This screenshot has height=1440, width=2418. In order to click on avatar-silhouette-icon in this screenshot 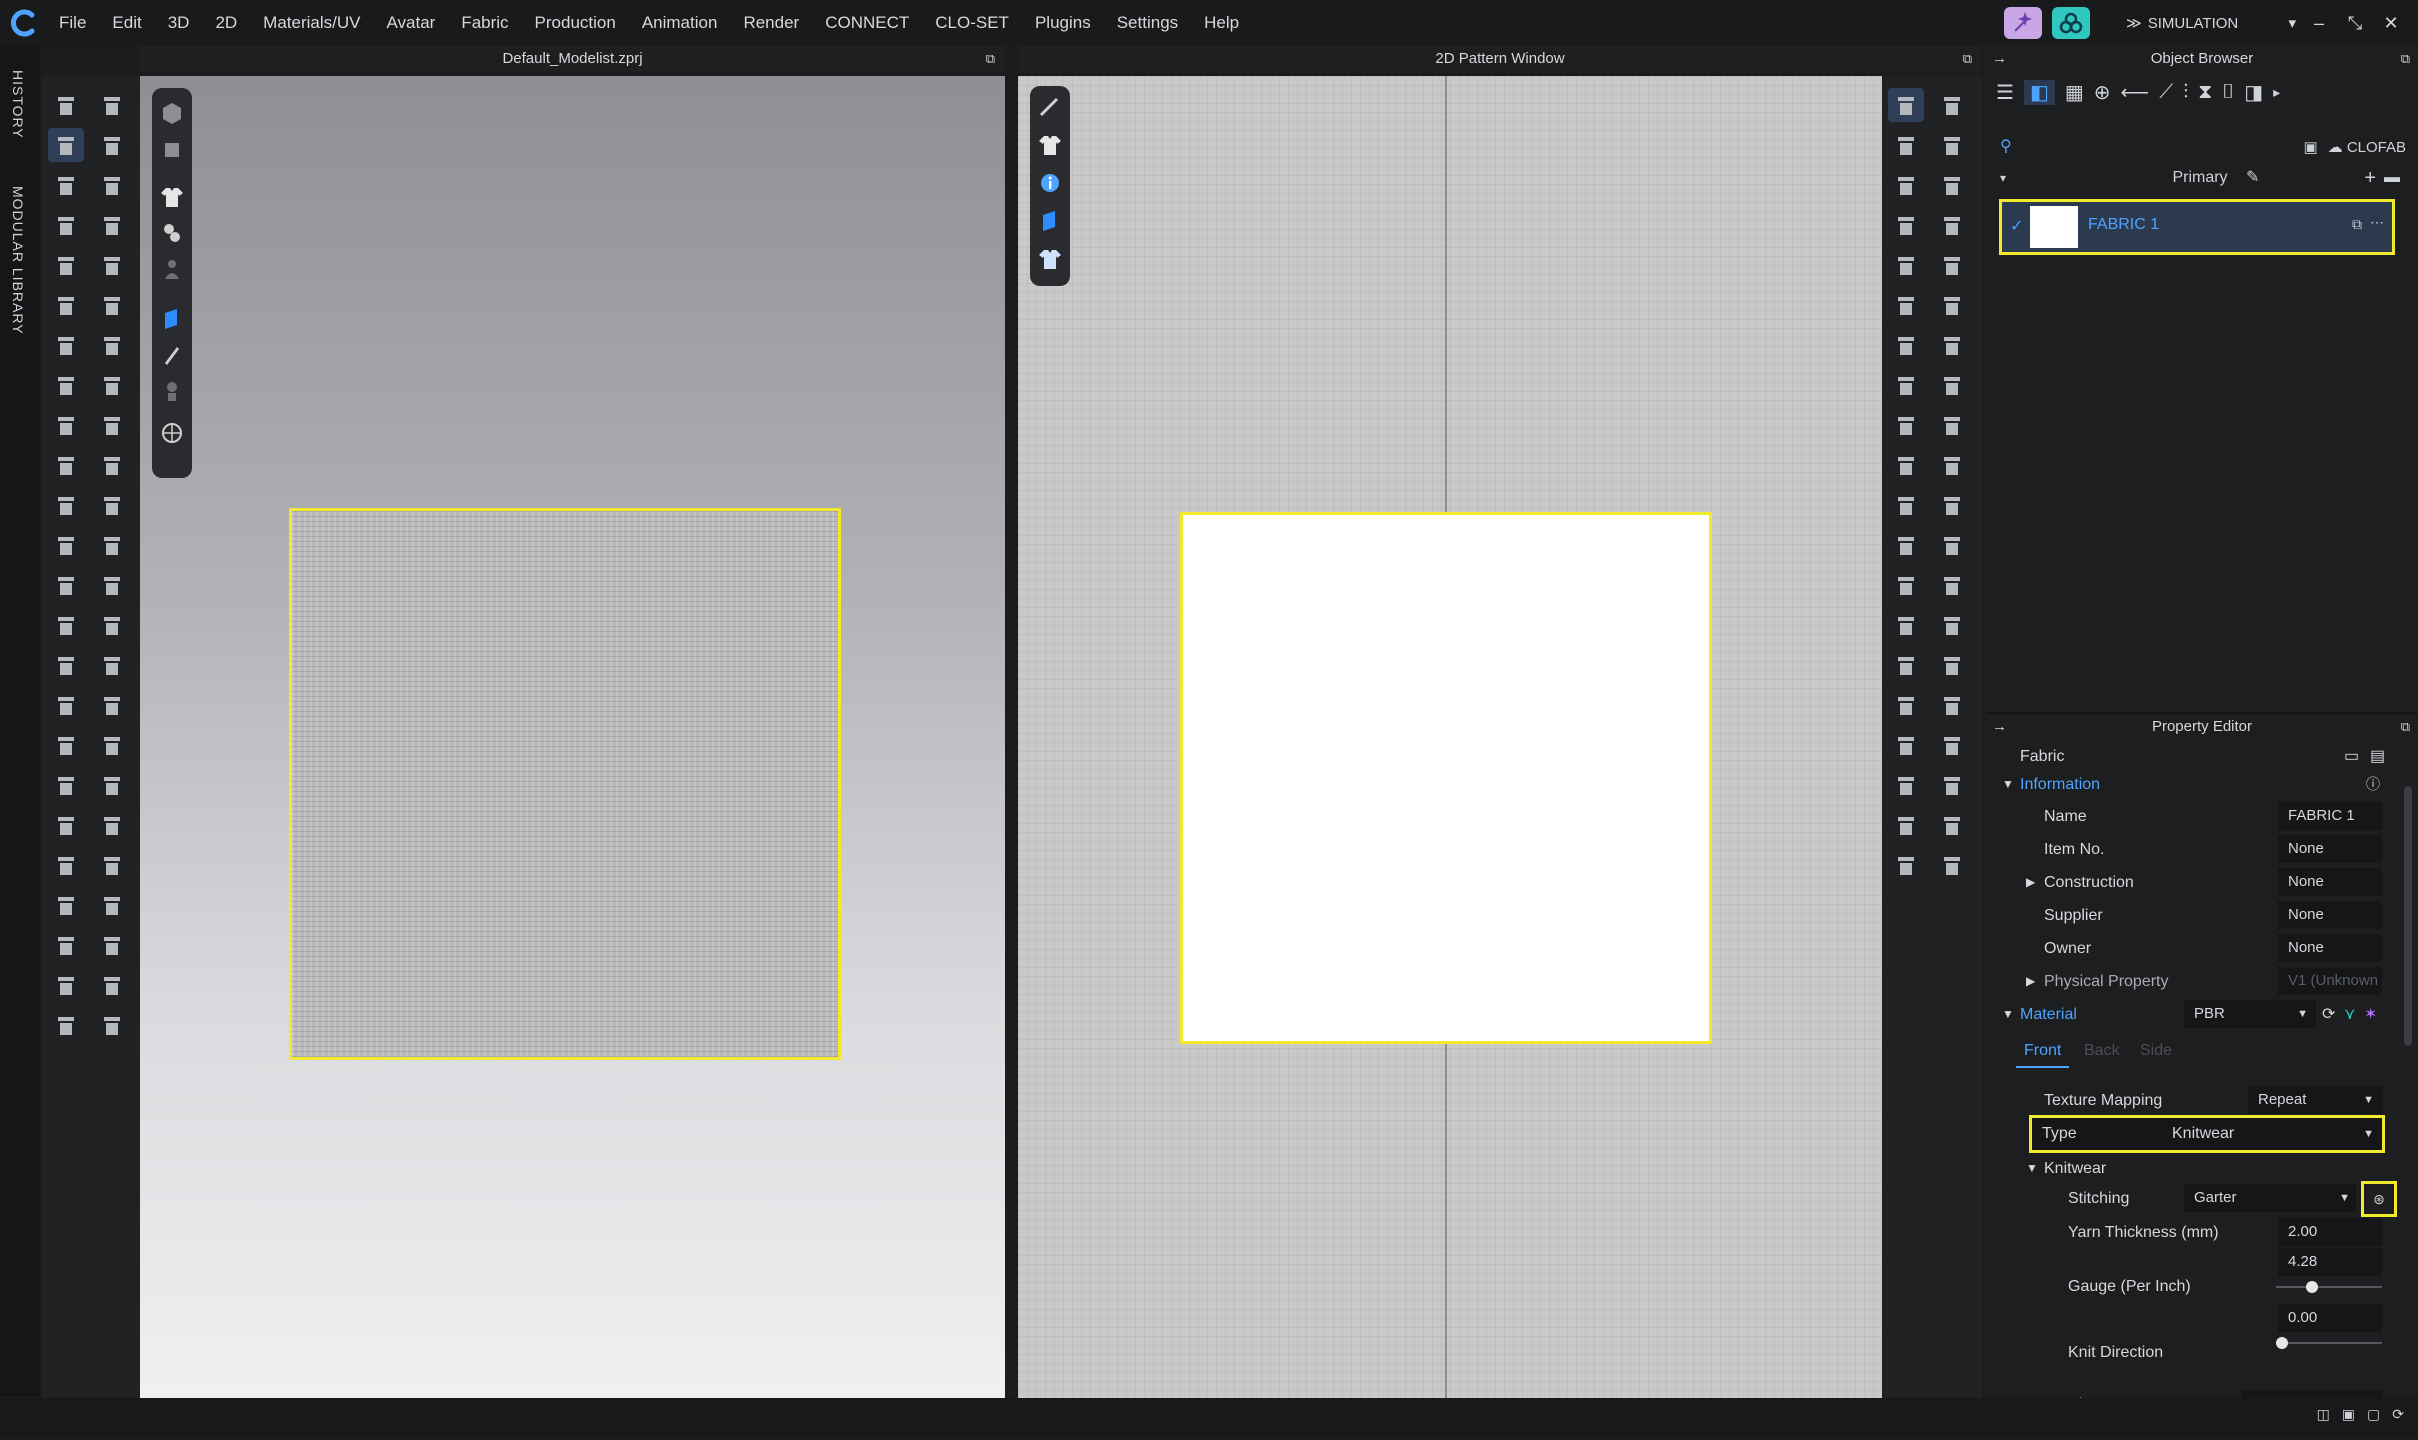, I will do `click(172, 391)`.